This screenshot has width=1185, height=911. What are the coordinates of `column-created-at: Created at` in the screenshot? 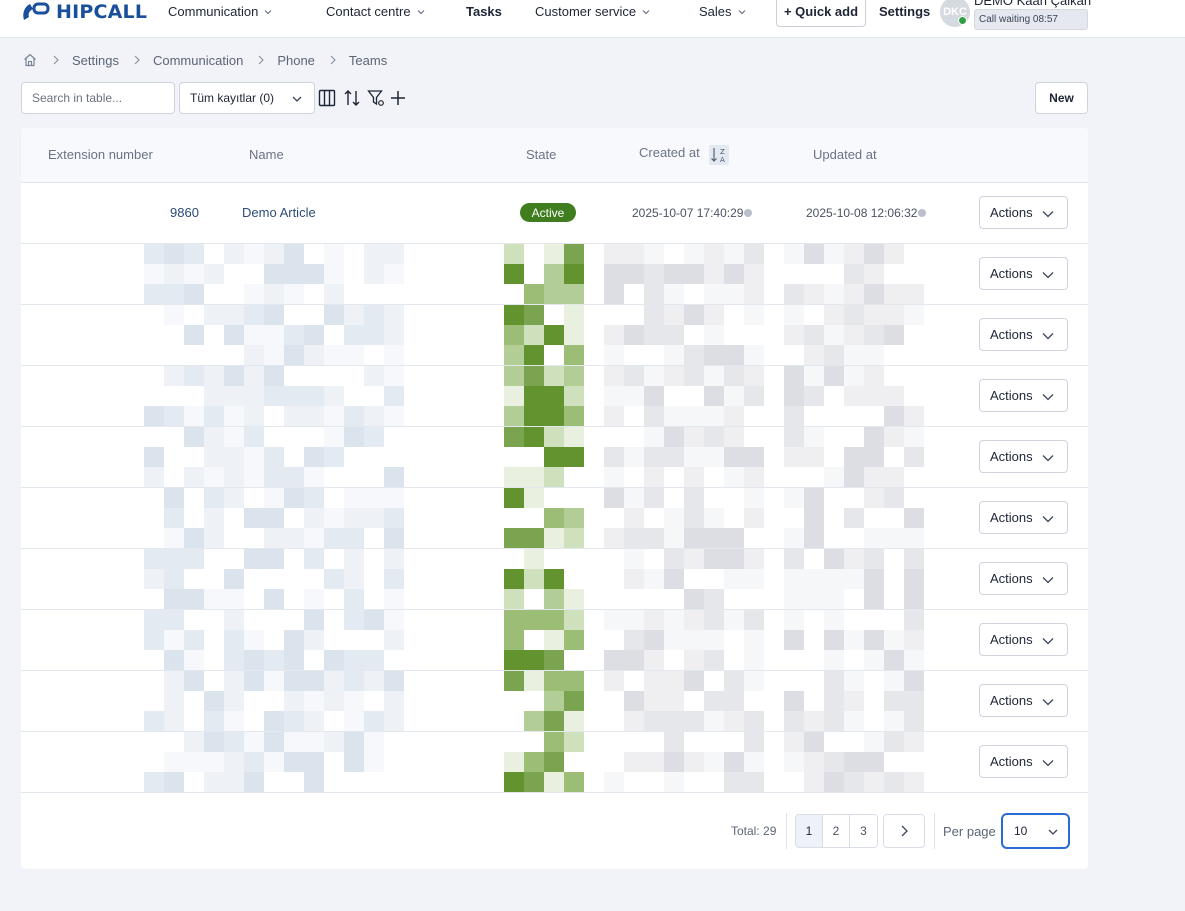 It's located at (669, 152).